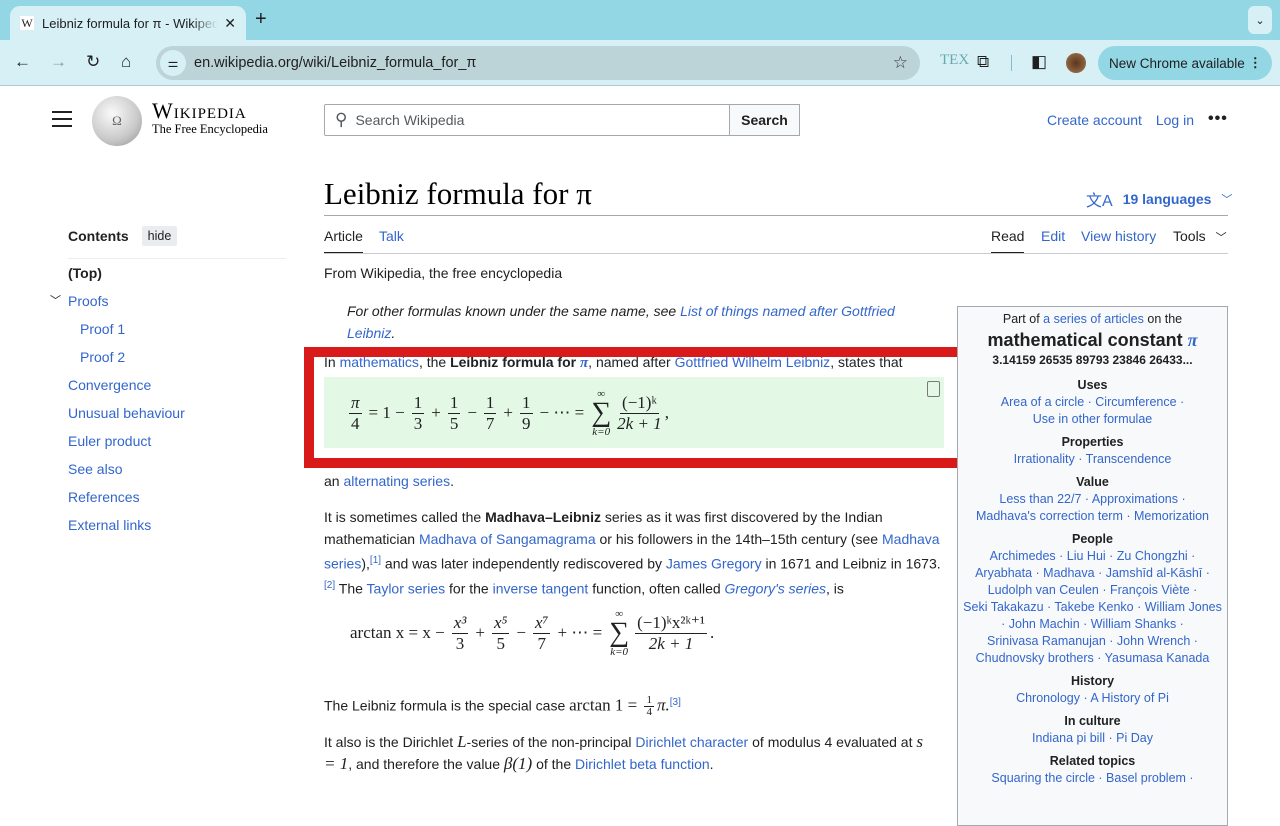  I want to click on link-leibniz: Gottfried Wilhelm Leibniz, so click(753, 362).